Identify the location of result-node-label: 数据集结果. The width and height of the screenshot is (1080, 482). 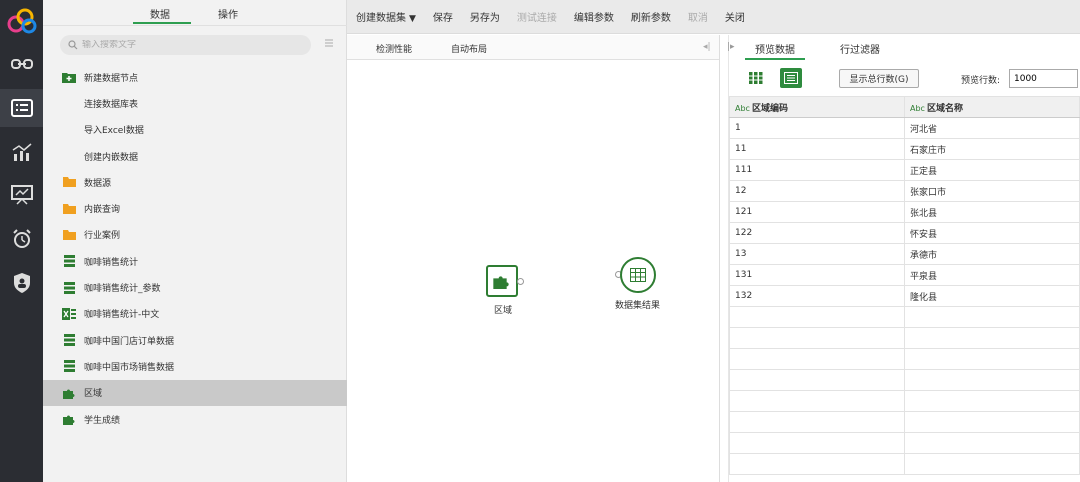
(638, 306).